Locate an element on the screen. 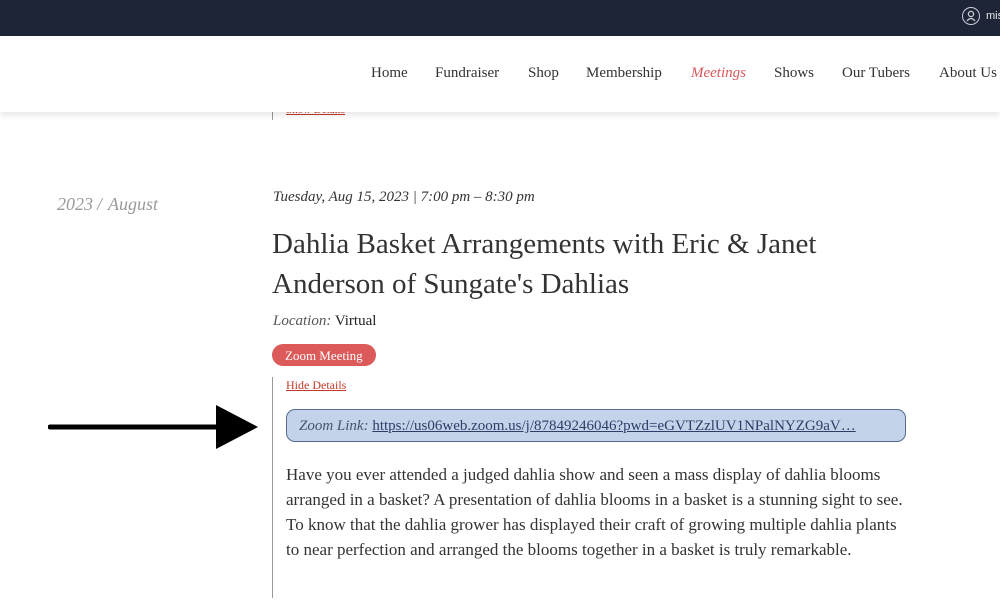 The height and width of the screenshot is (600, 1000). nav-shop: Shop is located at coordinates (543, 73).